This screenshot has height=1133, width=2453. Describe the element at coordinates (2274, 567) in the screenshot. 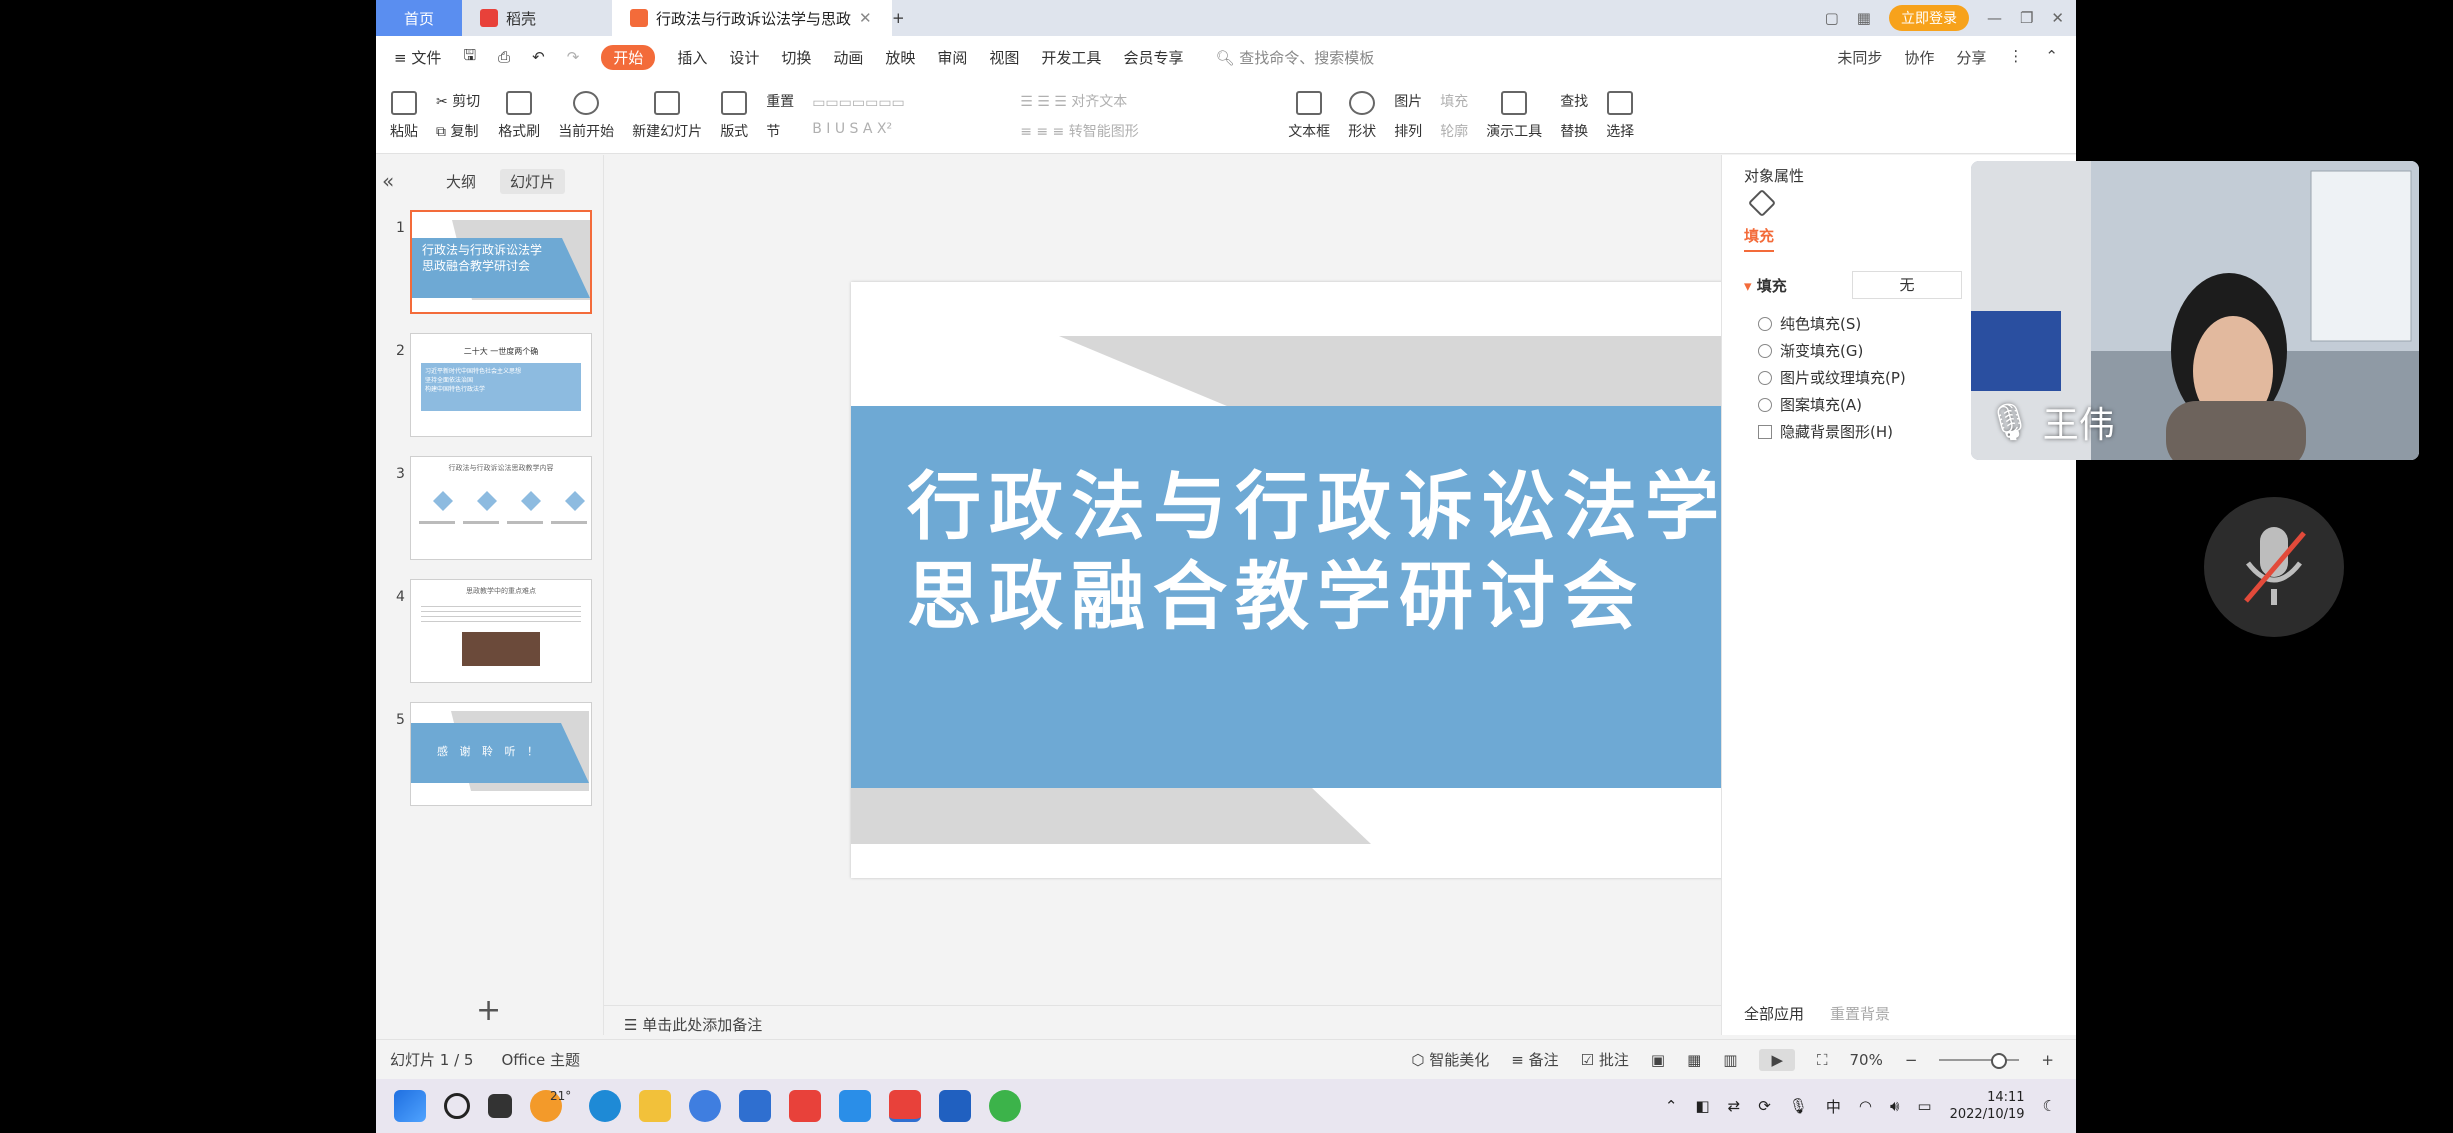

I see `mute-microphone-button` at that location.